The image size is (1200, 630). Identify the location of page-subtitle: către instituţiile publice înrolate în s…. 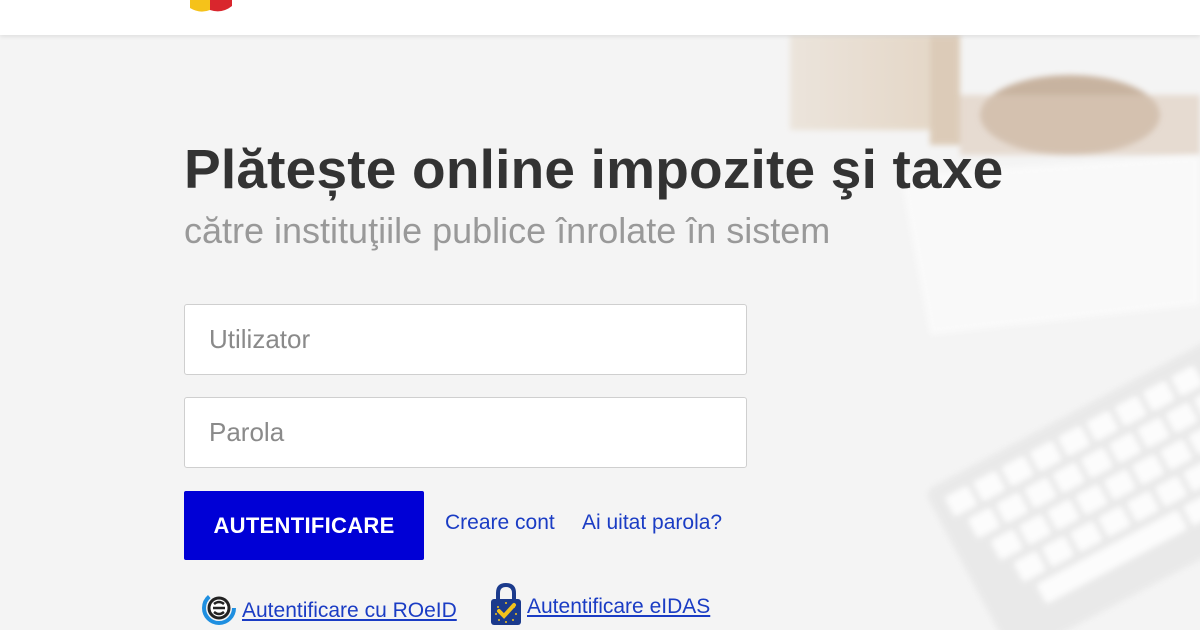
(507, 230).